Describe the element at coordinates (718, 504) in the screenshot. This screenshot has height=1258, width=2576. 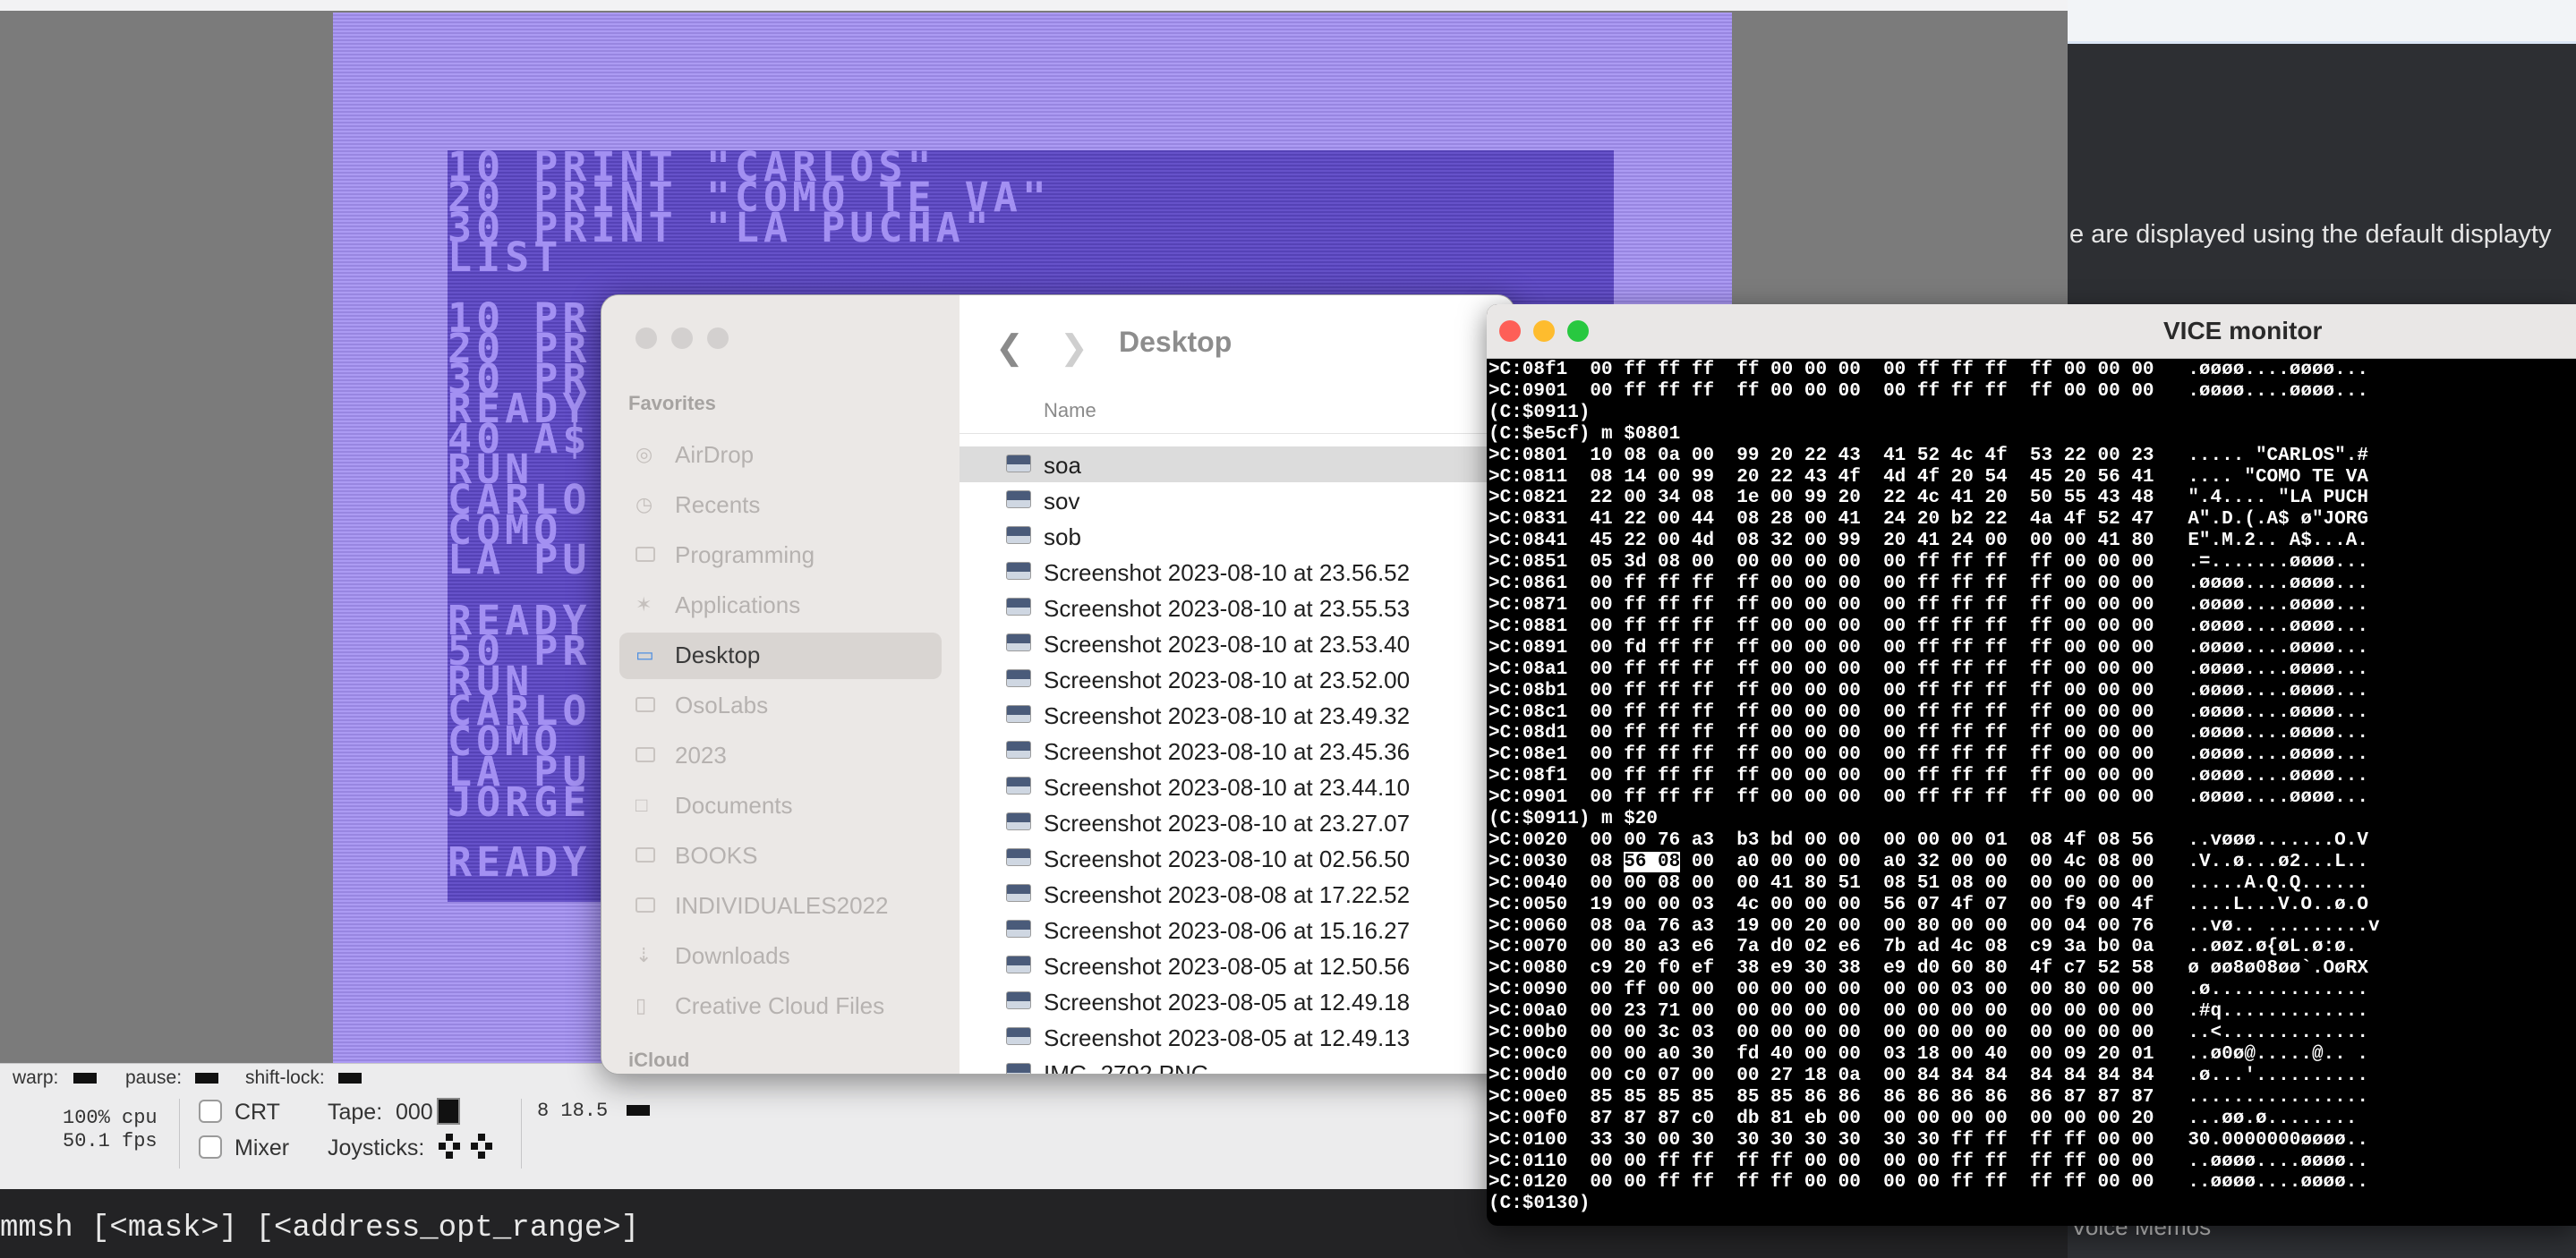
I see `sidebar-item-label: Recents` at that location.